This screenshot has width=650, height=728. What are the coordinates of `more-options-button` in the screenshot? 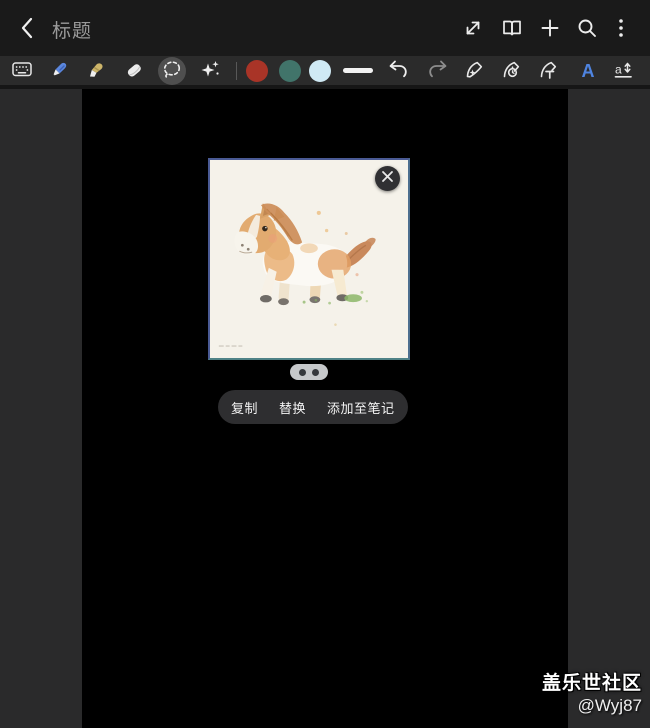 It's located at (621, 28).